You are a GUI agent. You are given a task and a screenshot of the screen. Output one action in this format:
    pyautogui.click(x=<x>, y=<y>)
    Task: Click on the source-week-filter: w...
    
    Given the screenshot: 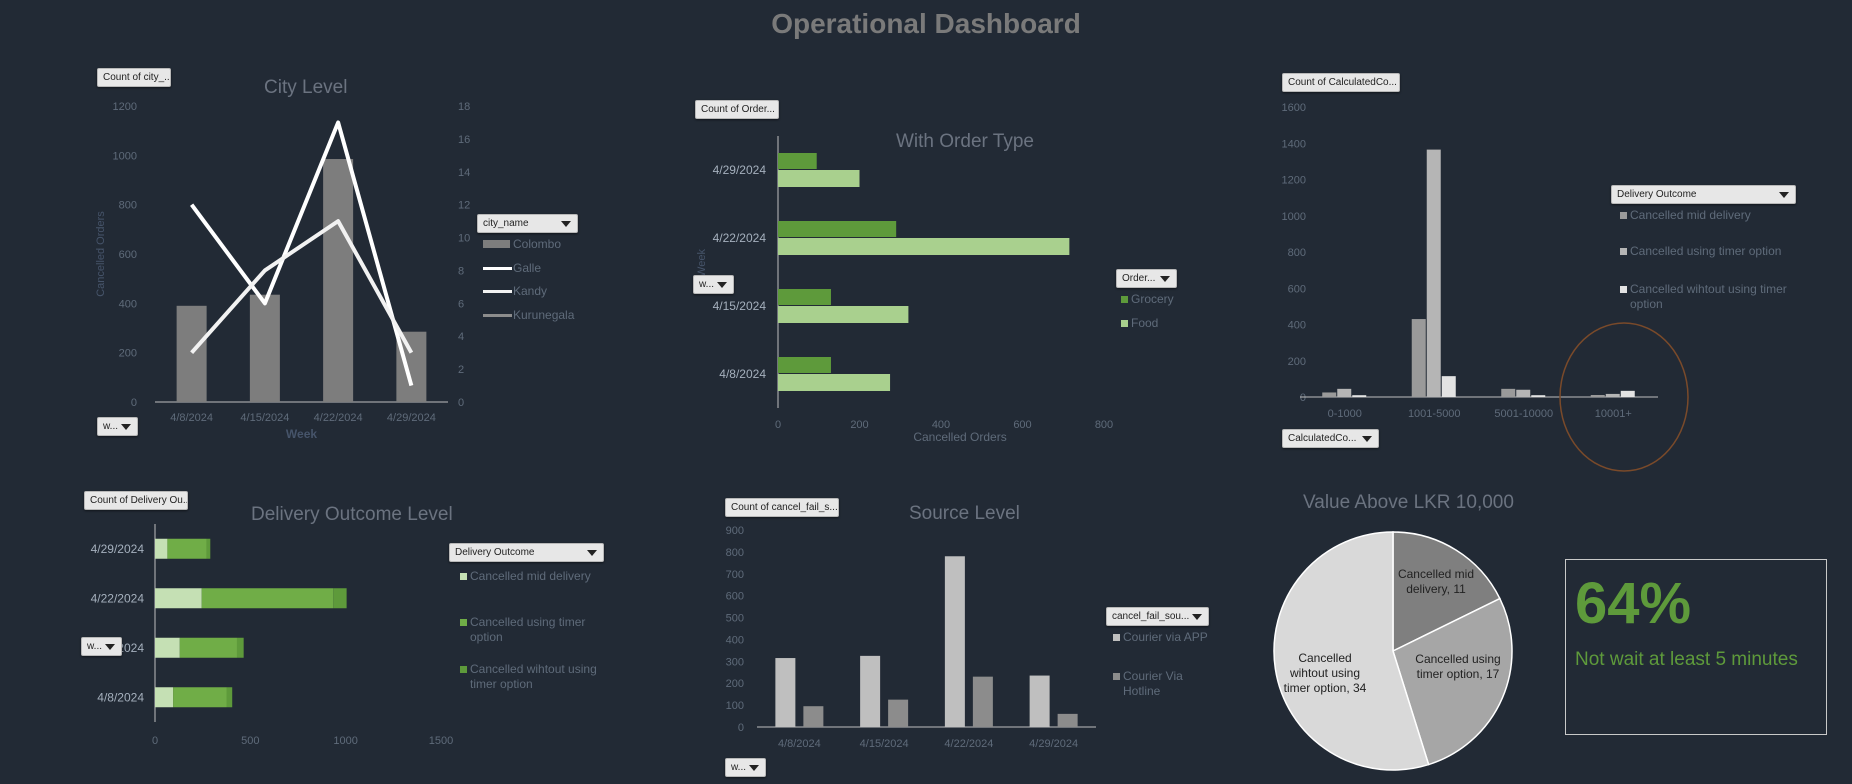 What is the action you would take?
    pyautogui.click(x=745, y=767)
    